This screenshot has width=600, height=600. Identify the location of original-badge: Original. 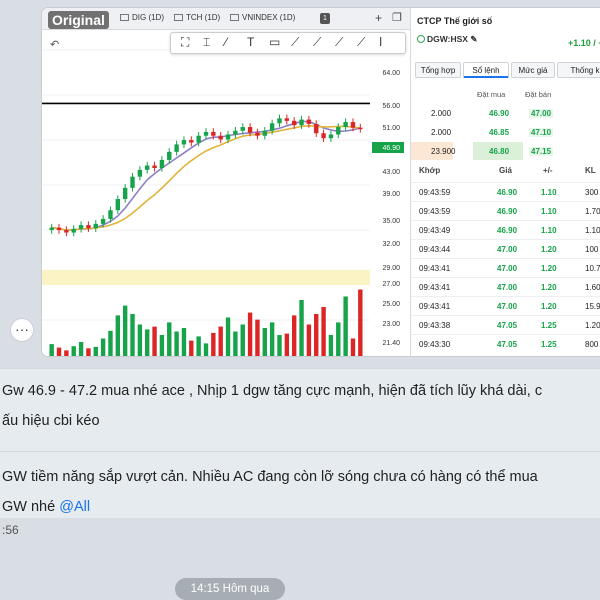
(78, 20).